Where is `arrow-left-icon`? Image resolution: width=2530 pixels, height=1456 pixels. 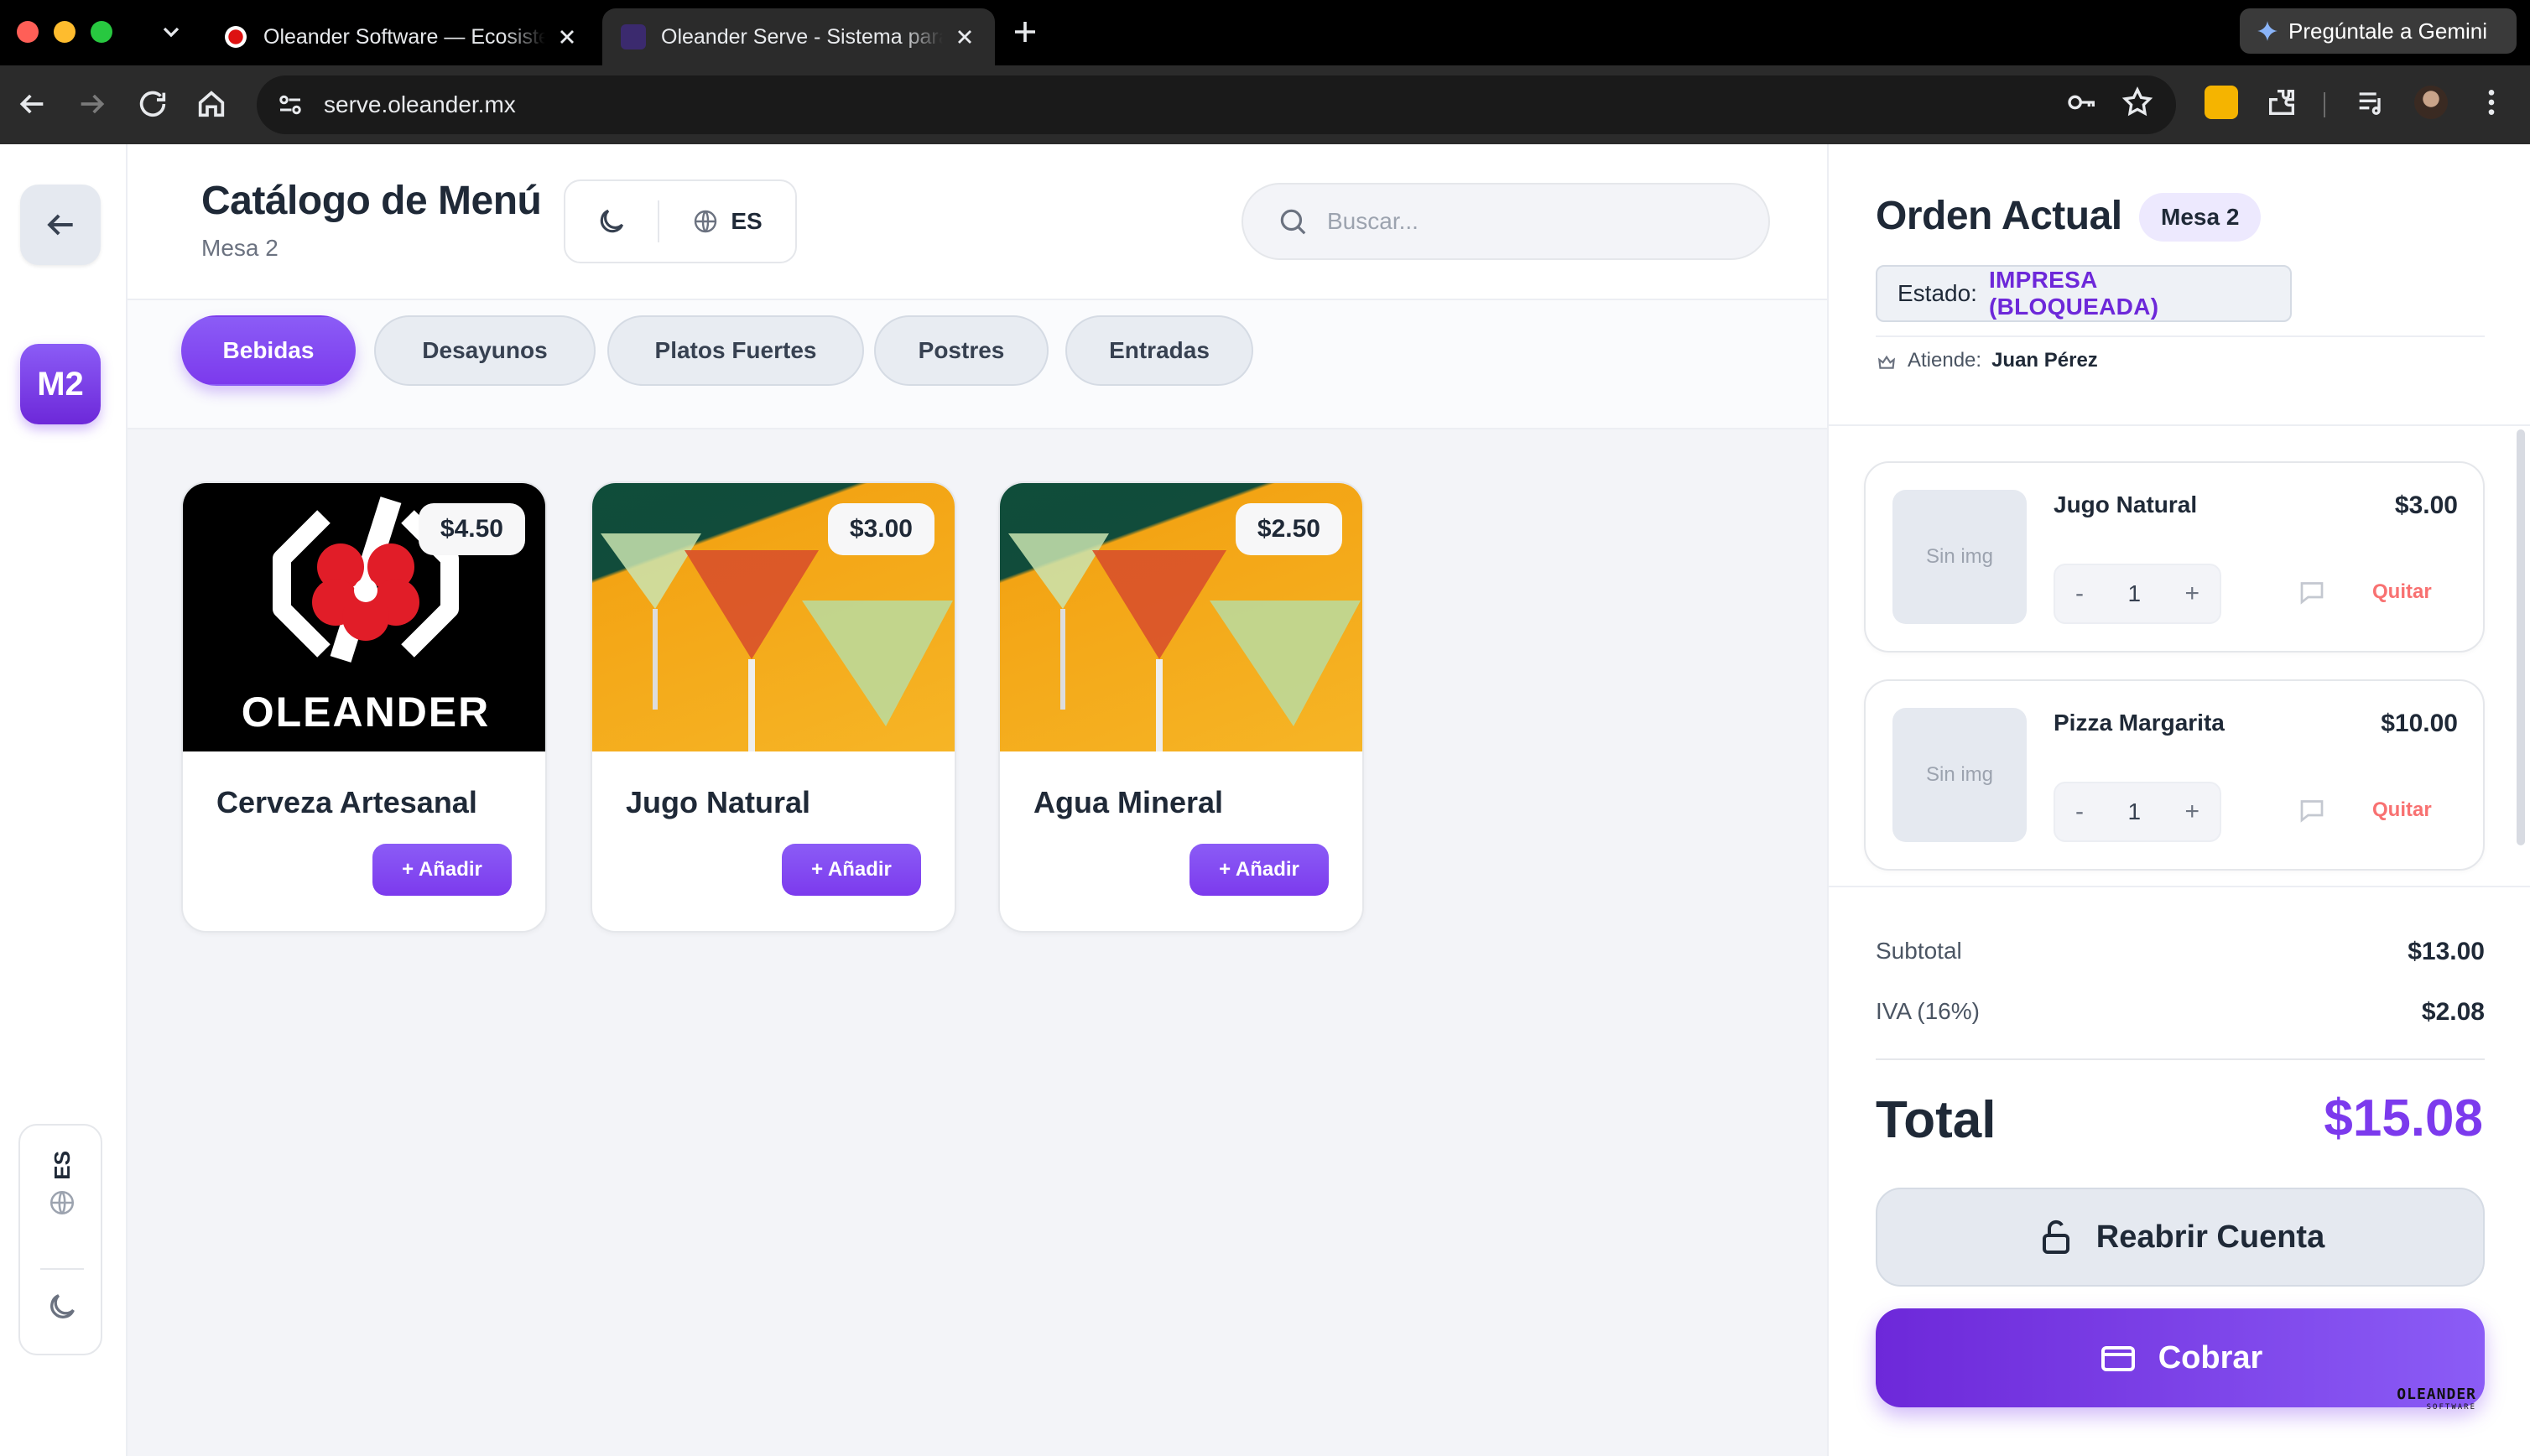
arrow-left-icon is located at coordinates (60, 225).